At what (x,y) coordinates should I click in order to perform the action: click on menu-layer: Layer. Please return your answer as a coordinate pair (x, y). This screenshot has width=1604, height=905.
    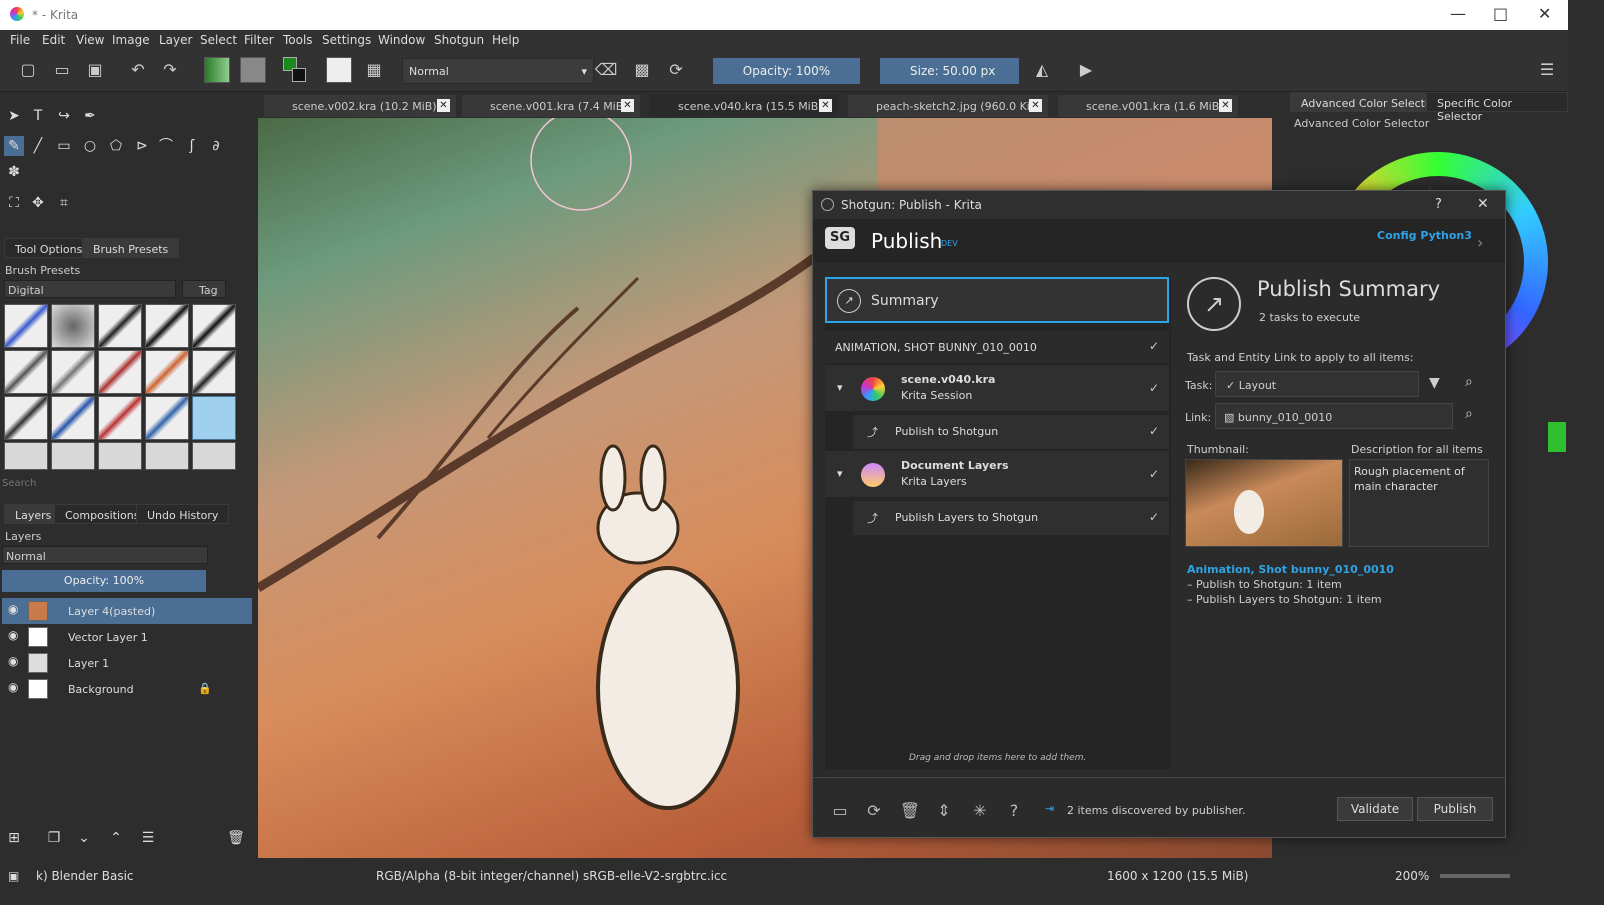
    Looking at the image, I should click on (175, 40).